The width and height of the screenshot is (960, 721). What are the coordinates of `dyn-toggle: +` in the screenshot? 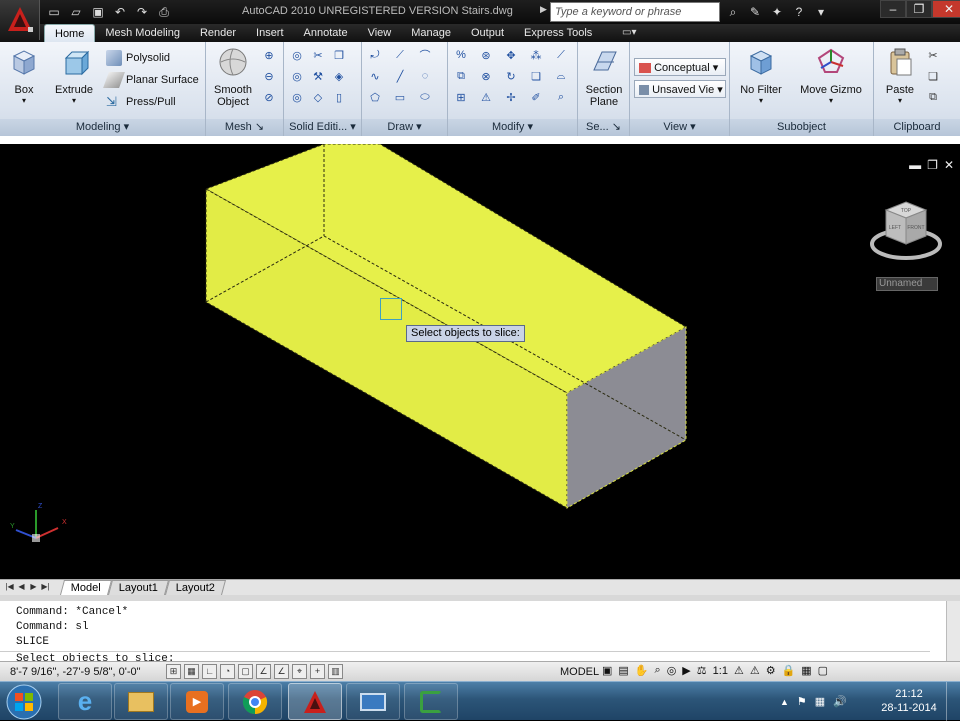 It's located at (317, 671).